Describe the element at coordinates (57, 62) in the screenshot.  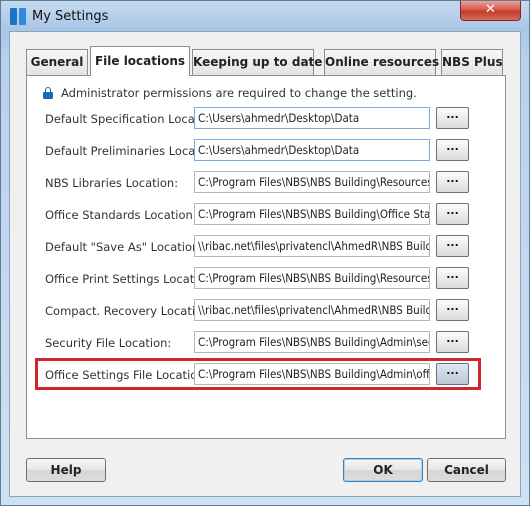
I see `tab-general: General` at that location.